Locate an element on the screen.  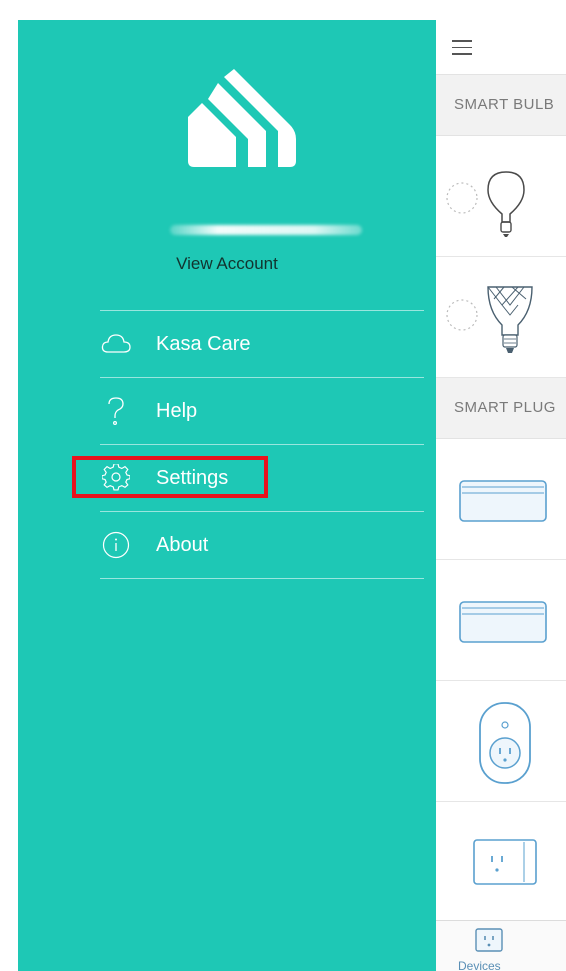
kasa-logo-icon is located at coordinates (242, 118).